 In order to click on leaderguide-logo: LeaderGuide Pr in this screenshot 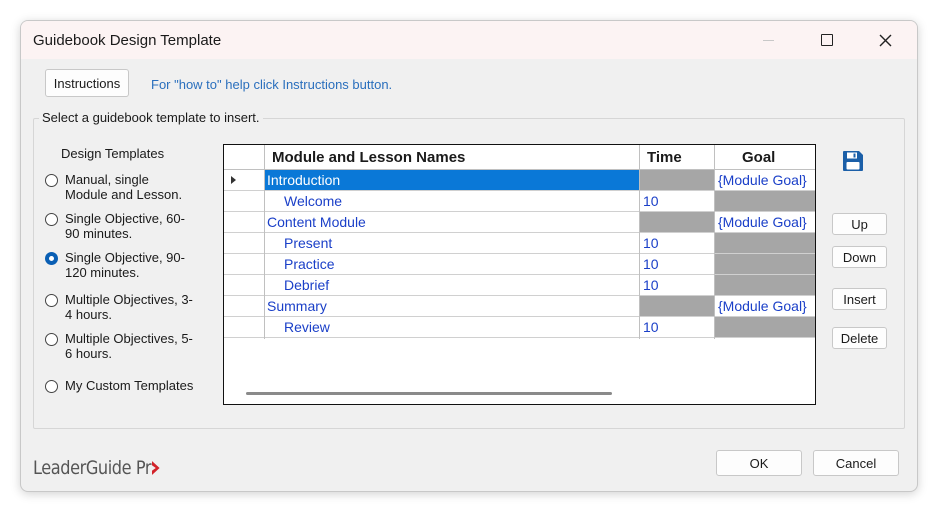, I will do `click(96, 468)`.